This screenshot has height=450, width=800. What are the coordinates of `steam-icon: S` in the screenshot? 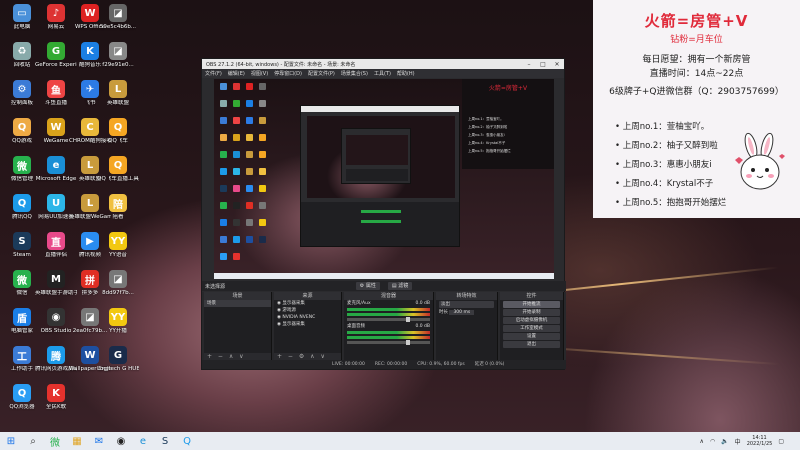 It's located at (165, 441).